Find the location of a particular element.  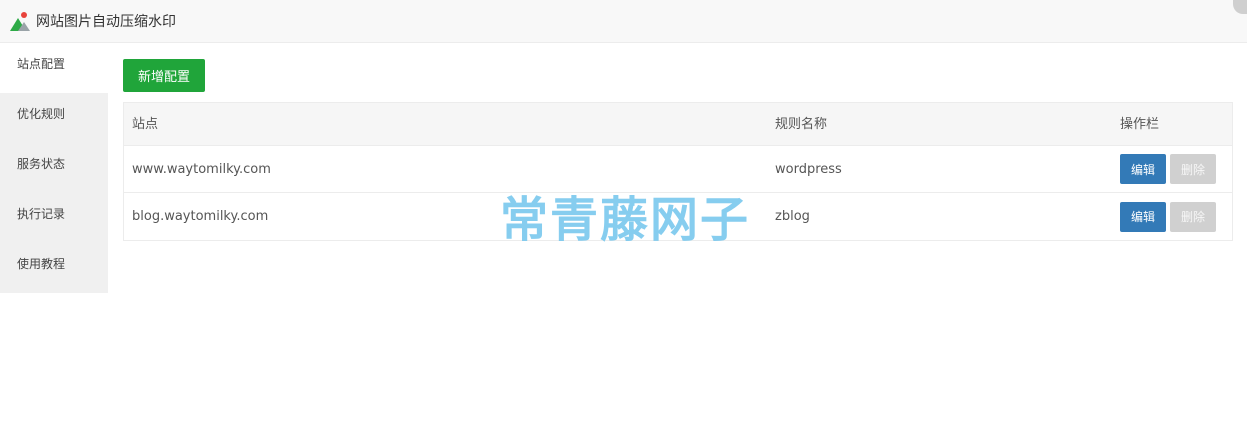

title-bar: 网站图片自动压缩水印 is located at coordinates (623, 21).